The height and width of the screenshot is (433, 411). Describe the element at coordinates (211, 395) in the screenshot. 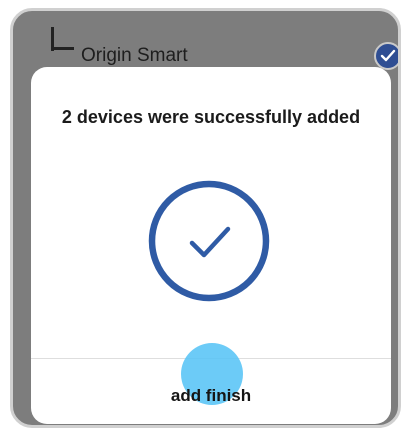

I see `add-finish-label: add finish` at that location.